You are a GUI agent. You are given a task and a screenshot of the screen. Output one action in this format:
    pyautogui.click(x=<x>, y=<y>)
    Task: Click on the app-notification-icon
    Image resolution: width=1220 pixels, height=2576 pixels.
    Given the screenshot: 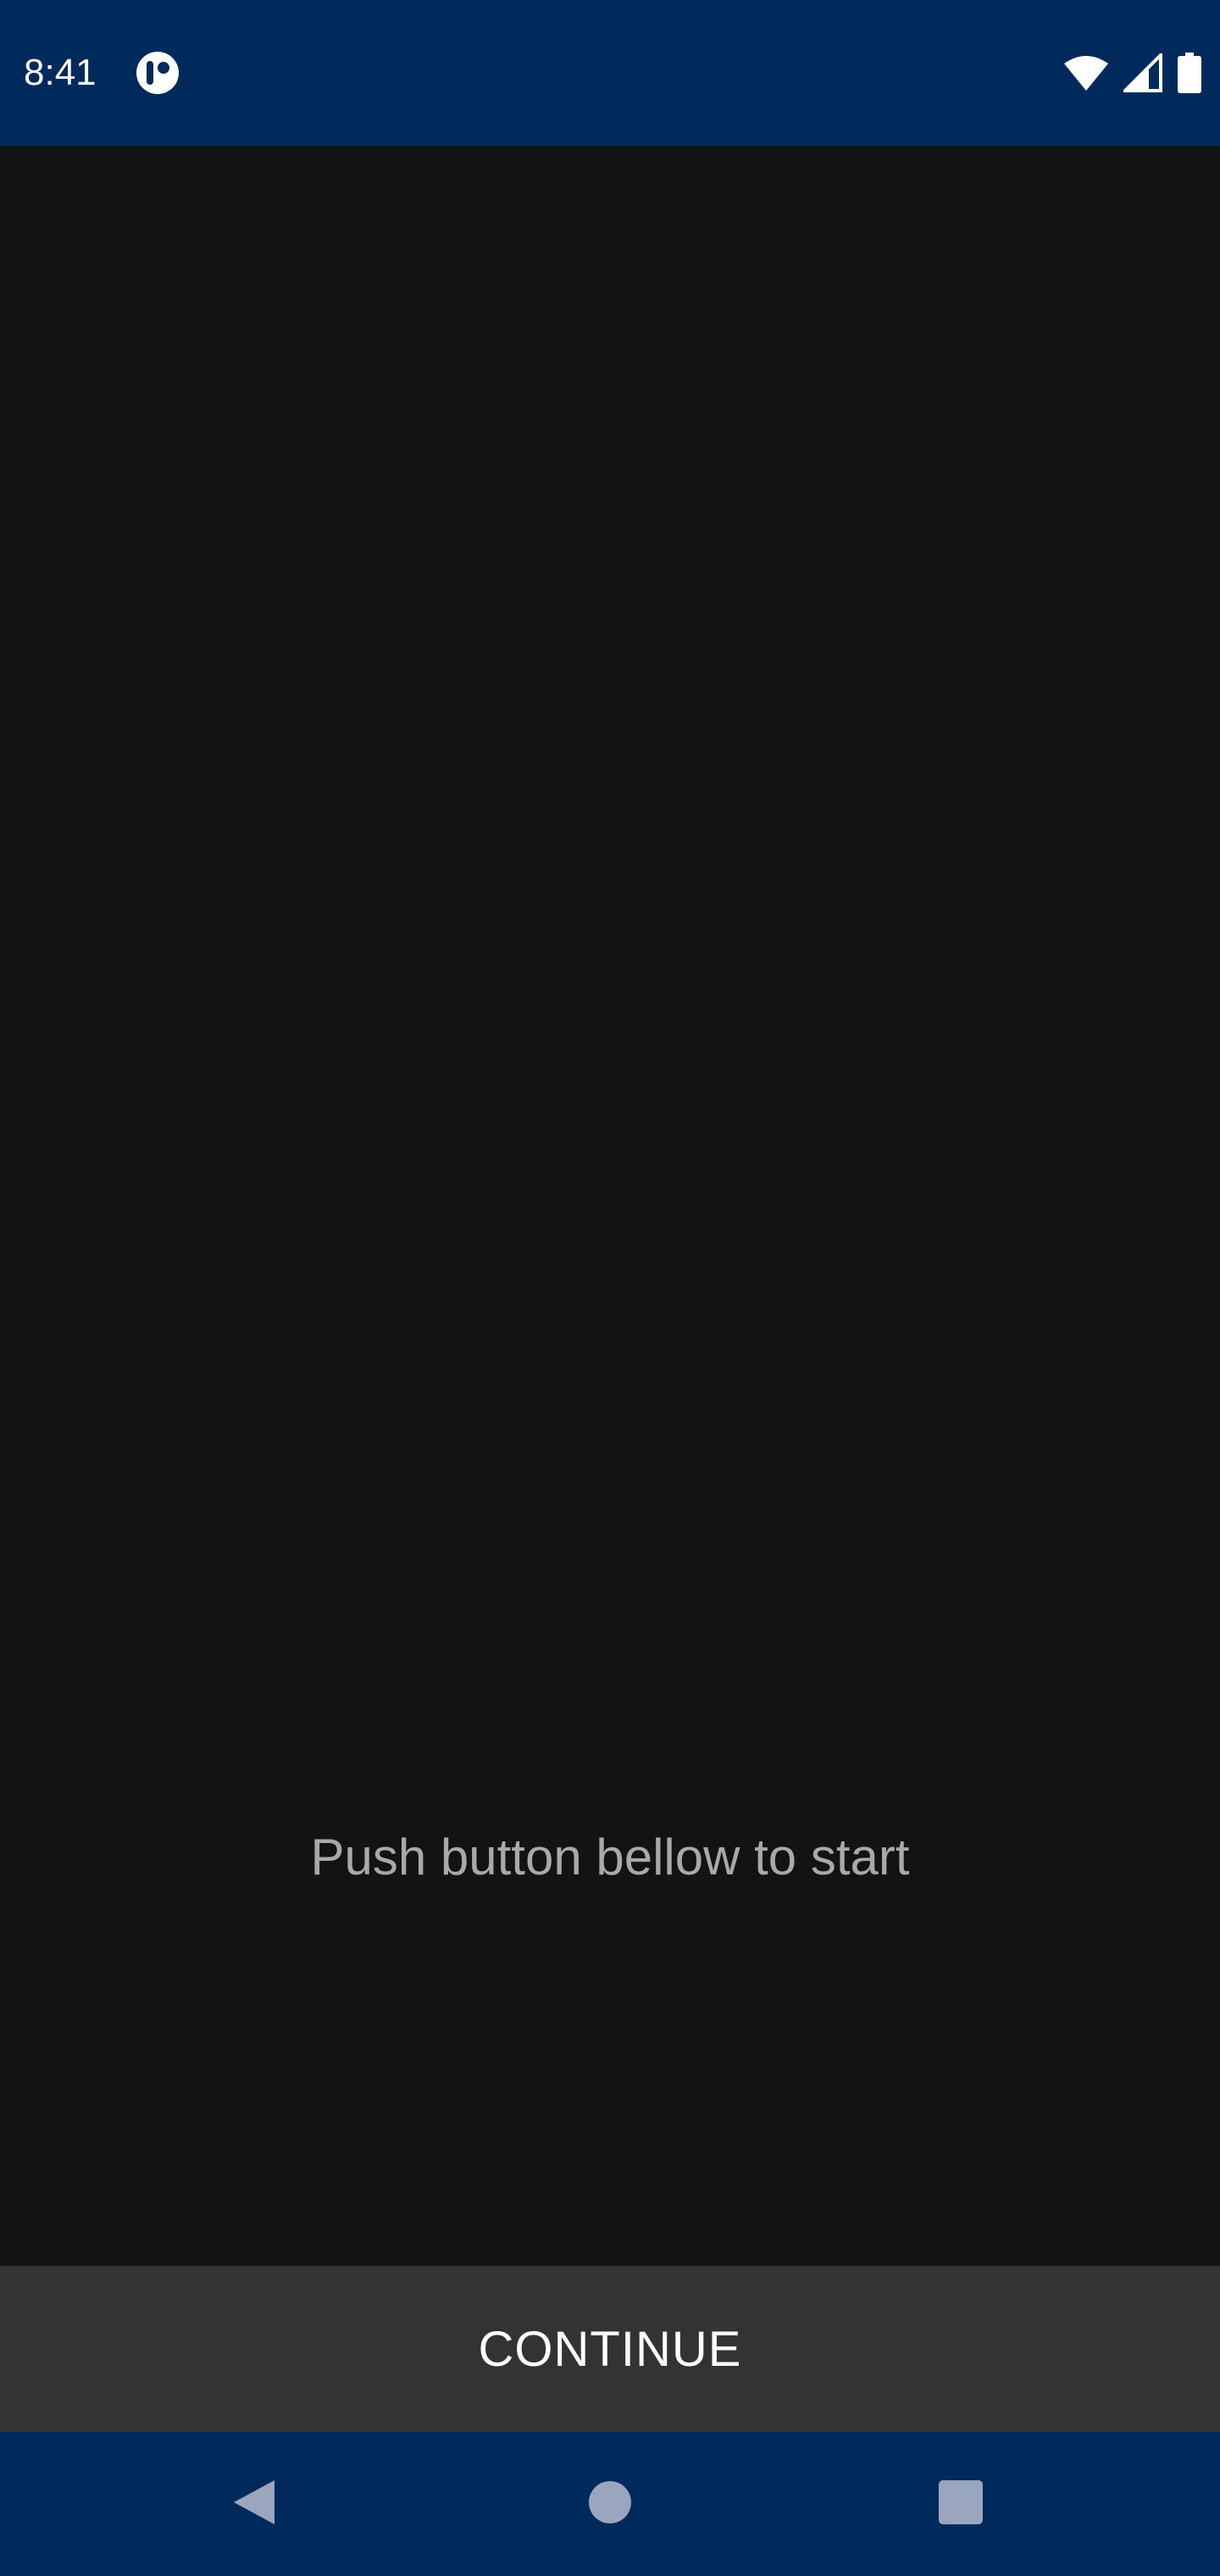 What is the action you would take?
    pyautogui.click(x=158, y=73)
    